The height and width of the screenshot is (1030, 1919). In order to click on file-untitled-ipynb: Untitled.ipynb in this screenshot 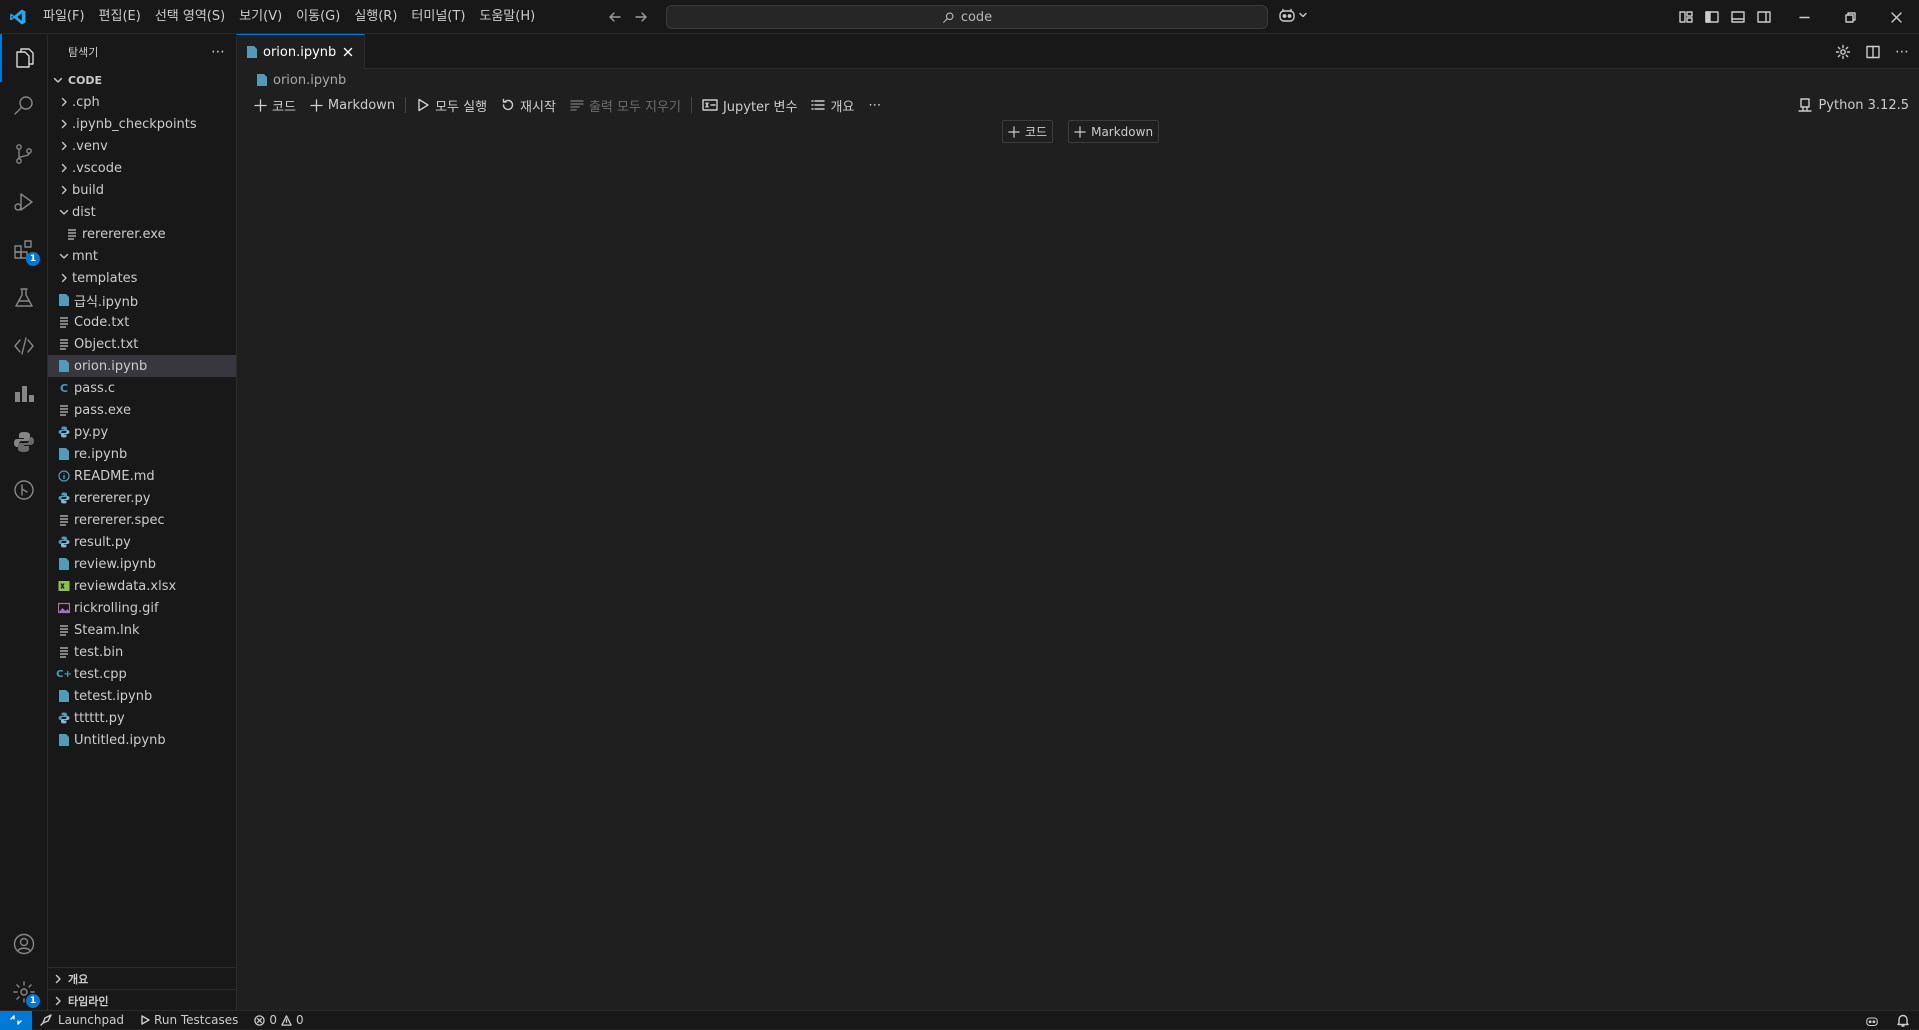, I will do `click(142, 740)`.